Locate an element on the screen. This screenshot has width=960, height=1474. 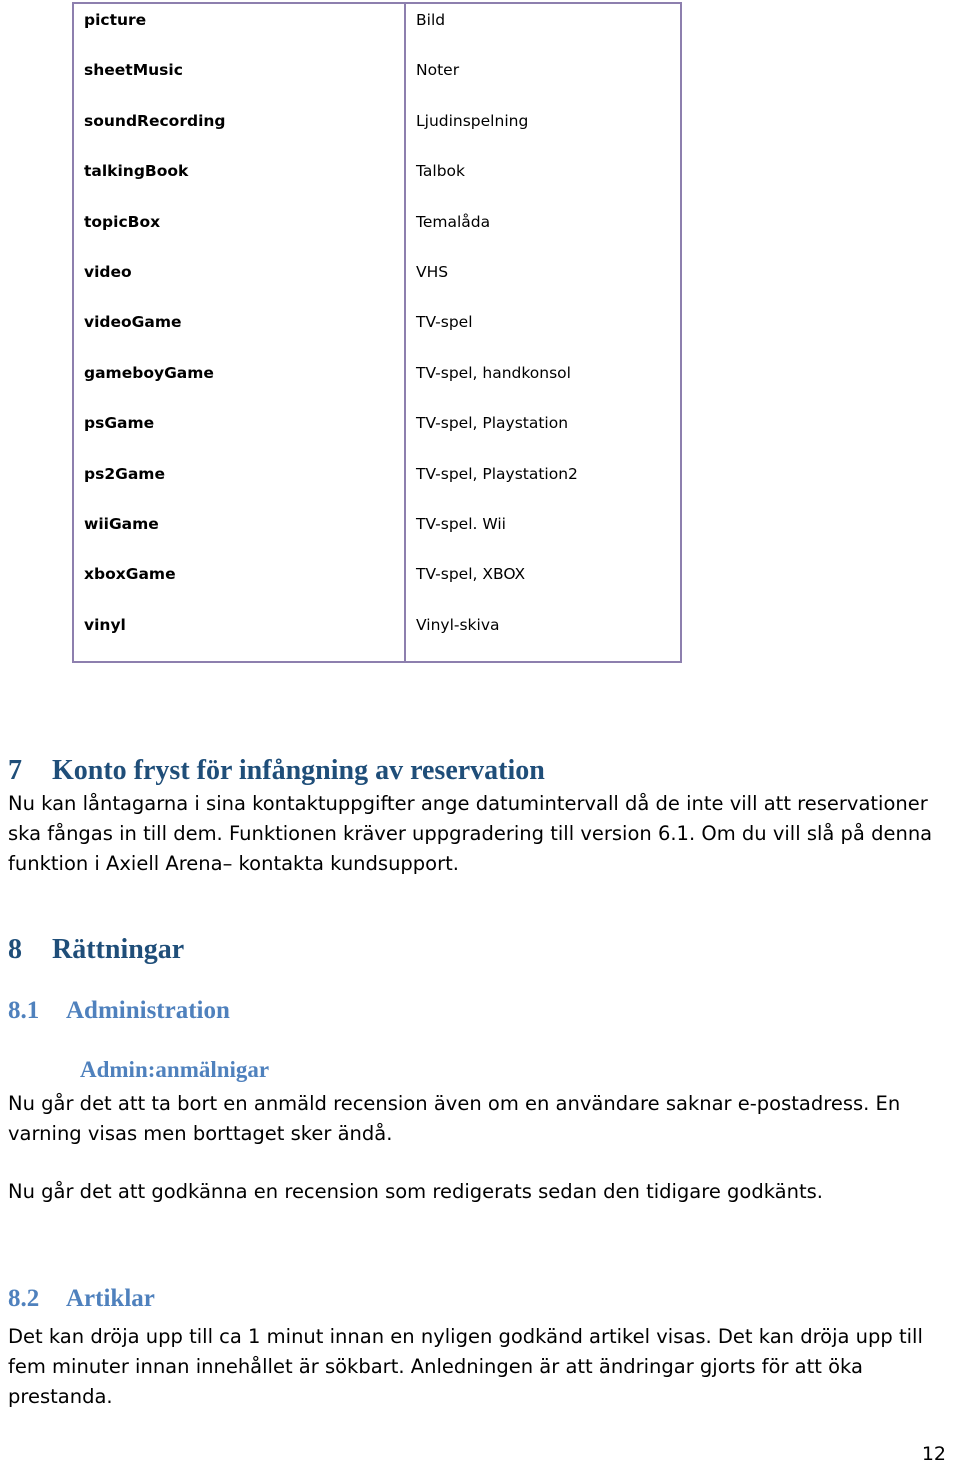
heading-section-8-number: 8 is located at coordinates (15, 949).